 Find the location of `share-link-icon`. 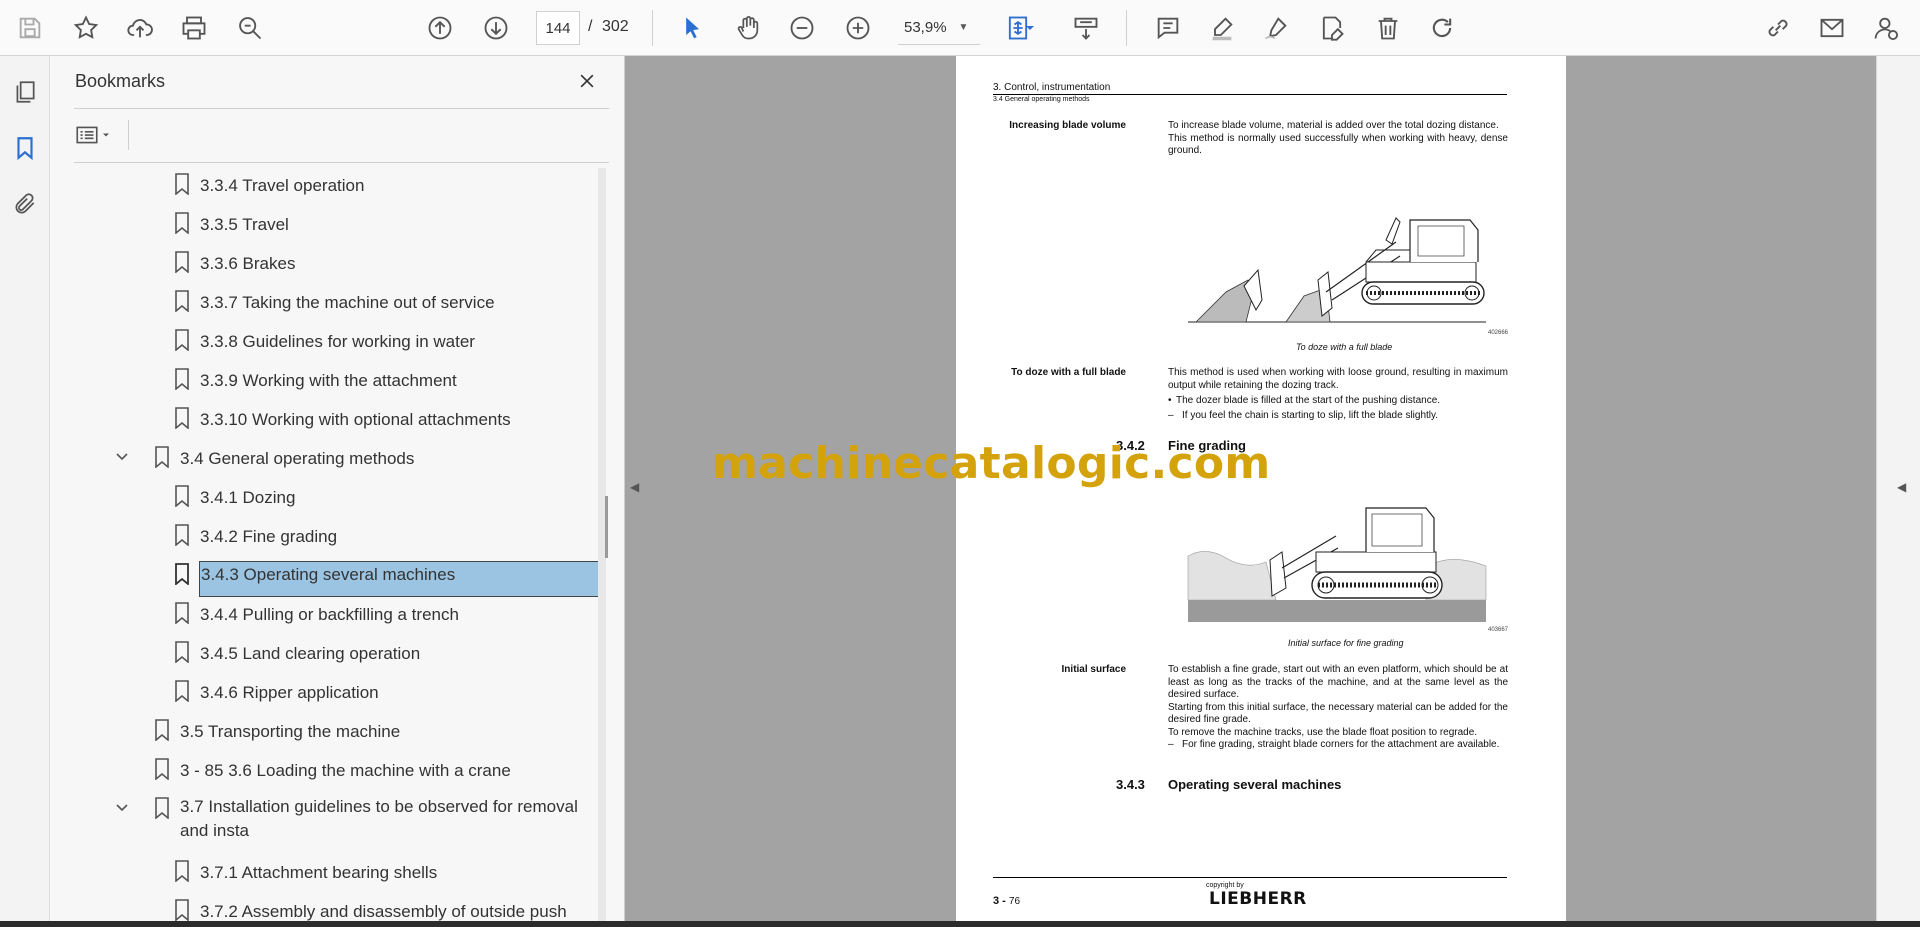

share-link-icon is located at coordinates (1778, 28).